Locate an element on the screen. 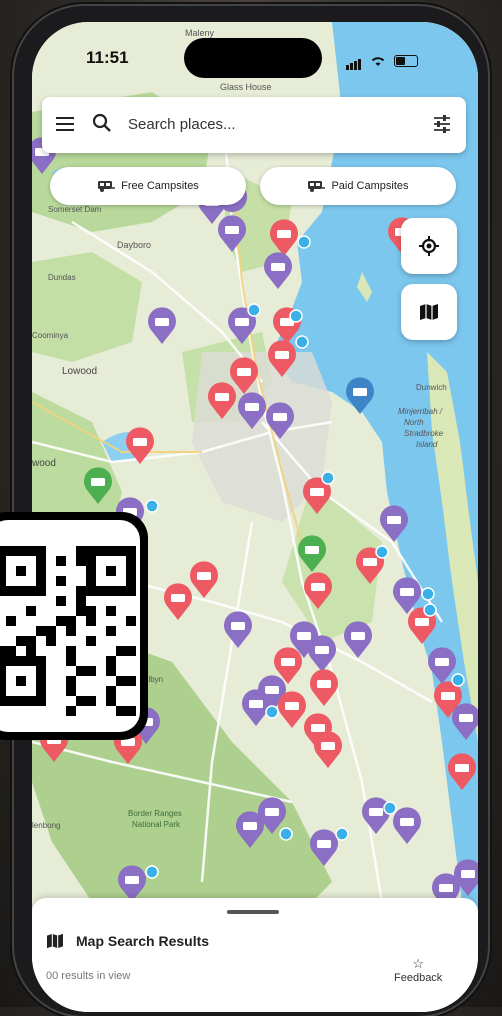  star-icon: ☆ is located at coordinates (418, 963).